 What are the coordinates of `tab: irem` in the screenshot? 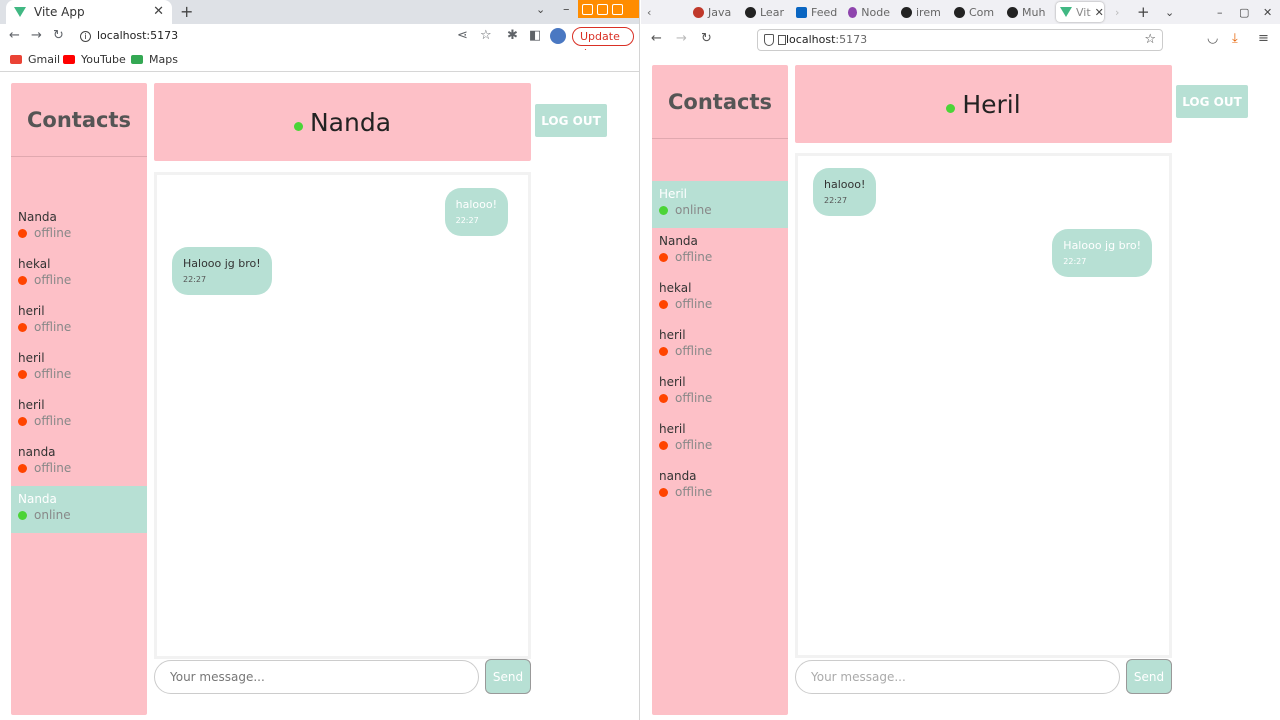 It's located at (922, 12).